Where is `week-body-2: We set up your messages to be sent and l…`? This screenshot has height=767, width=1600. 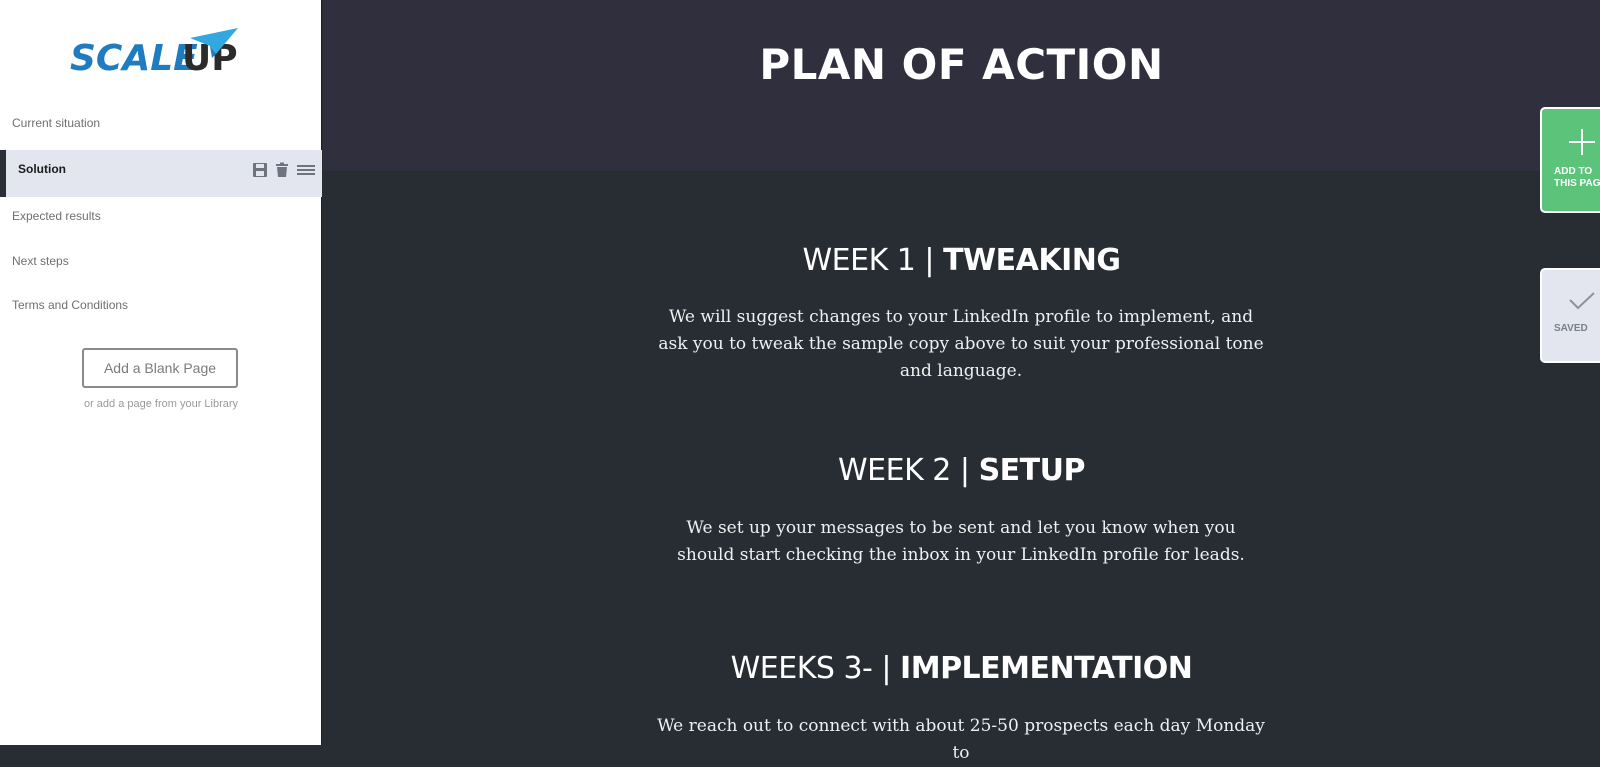 week-body-2: We set up your messages to be sent and l… is located at coordinates (961, 541).